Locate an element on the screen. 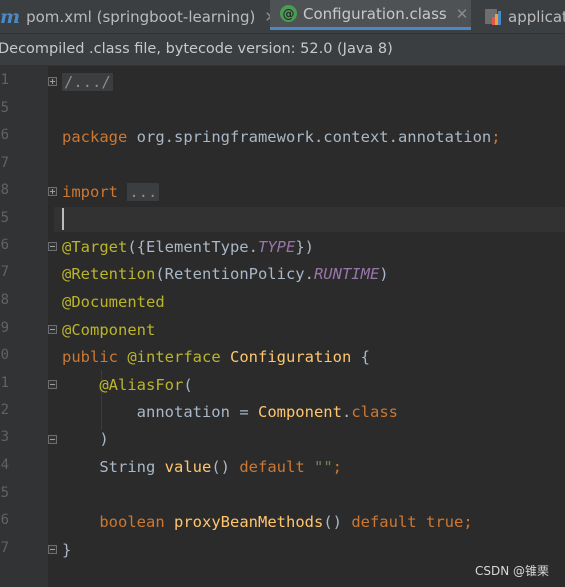 The width and height of the screenshot is (565, 587). string-literal: "" is located at coordinates (323, 467).